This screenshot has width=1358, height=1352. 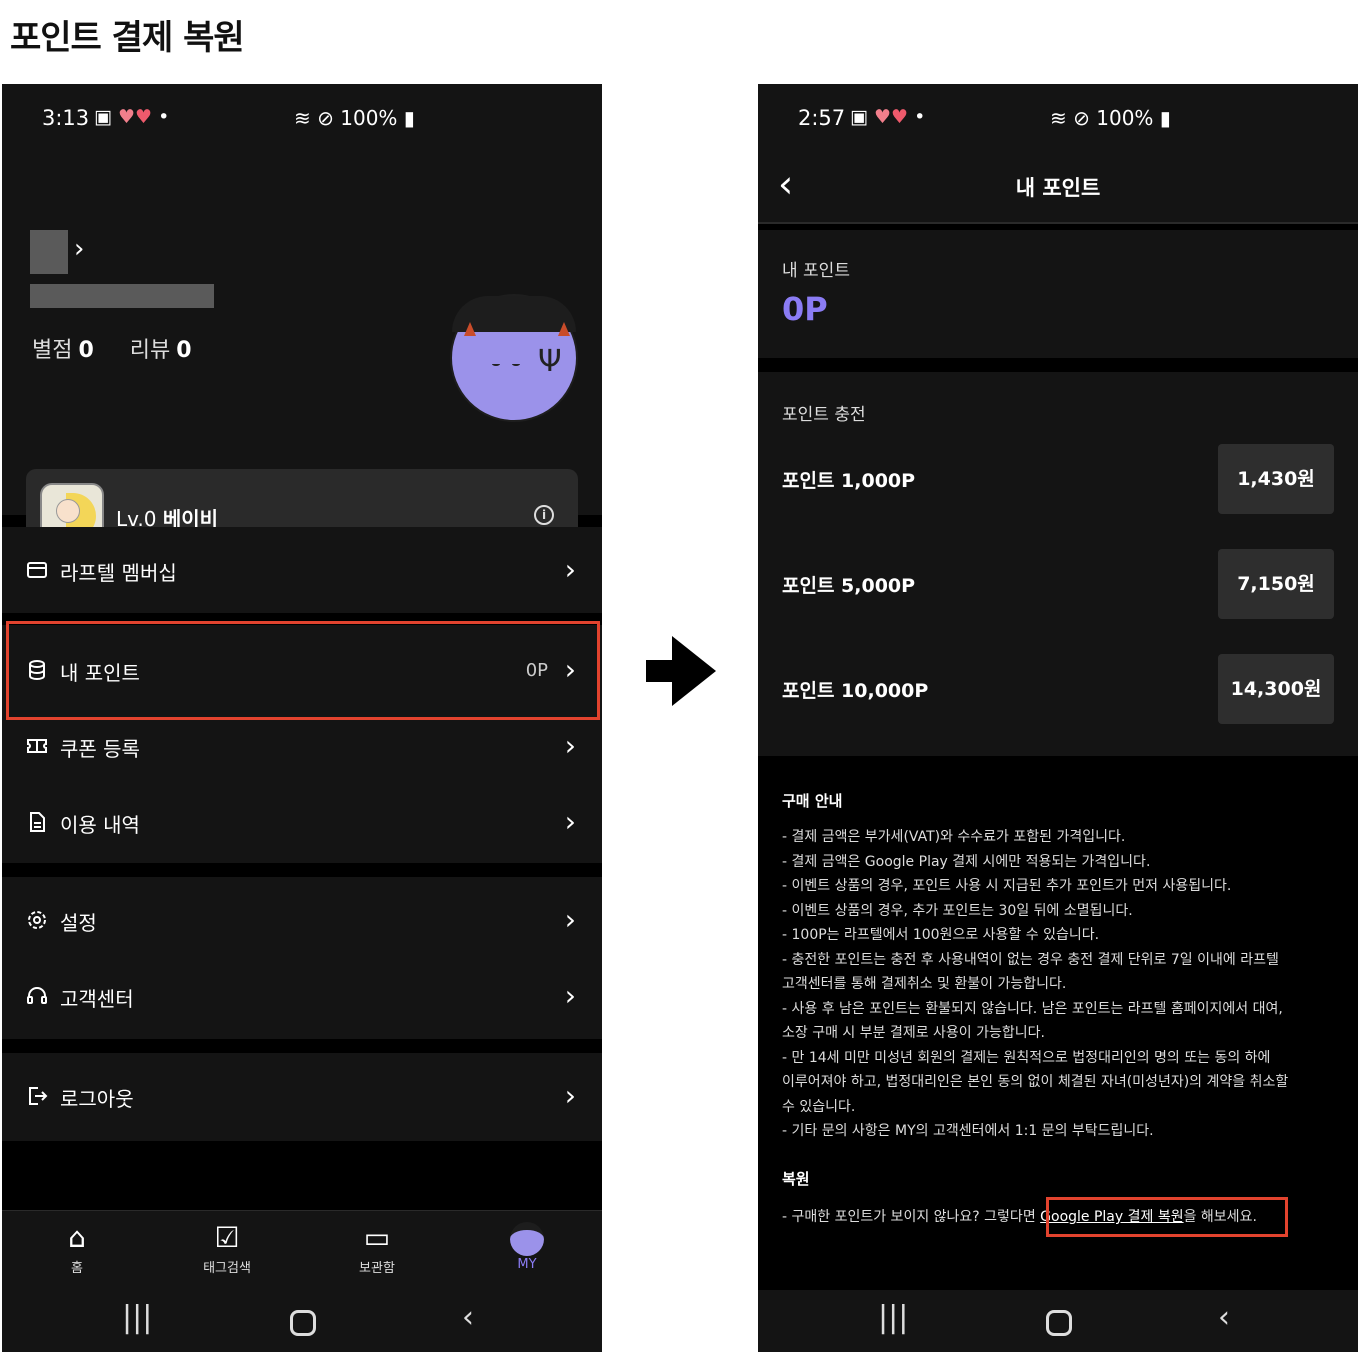 What do you see at coordinates (78, 923) in the screenshot?
I see `menu-label-settings: 설정` at bounding box center [78, 923].